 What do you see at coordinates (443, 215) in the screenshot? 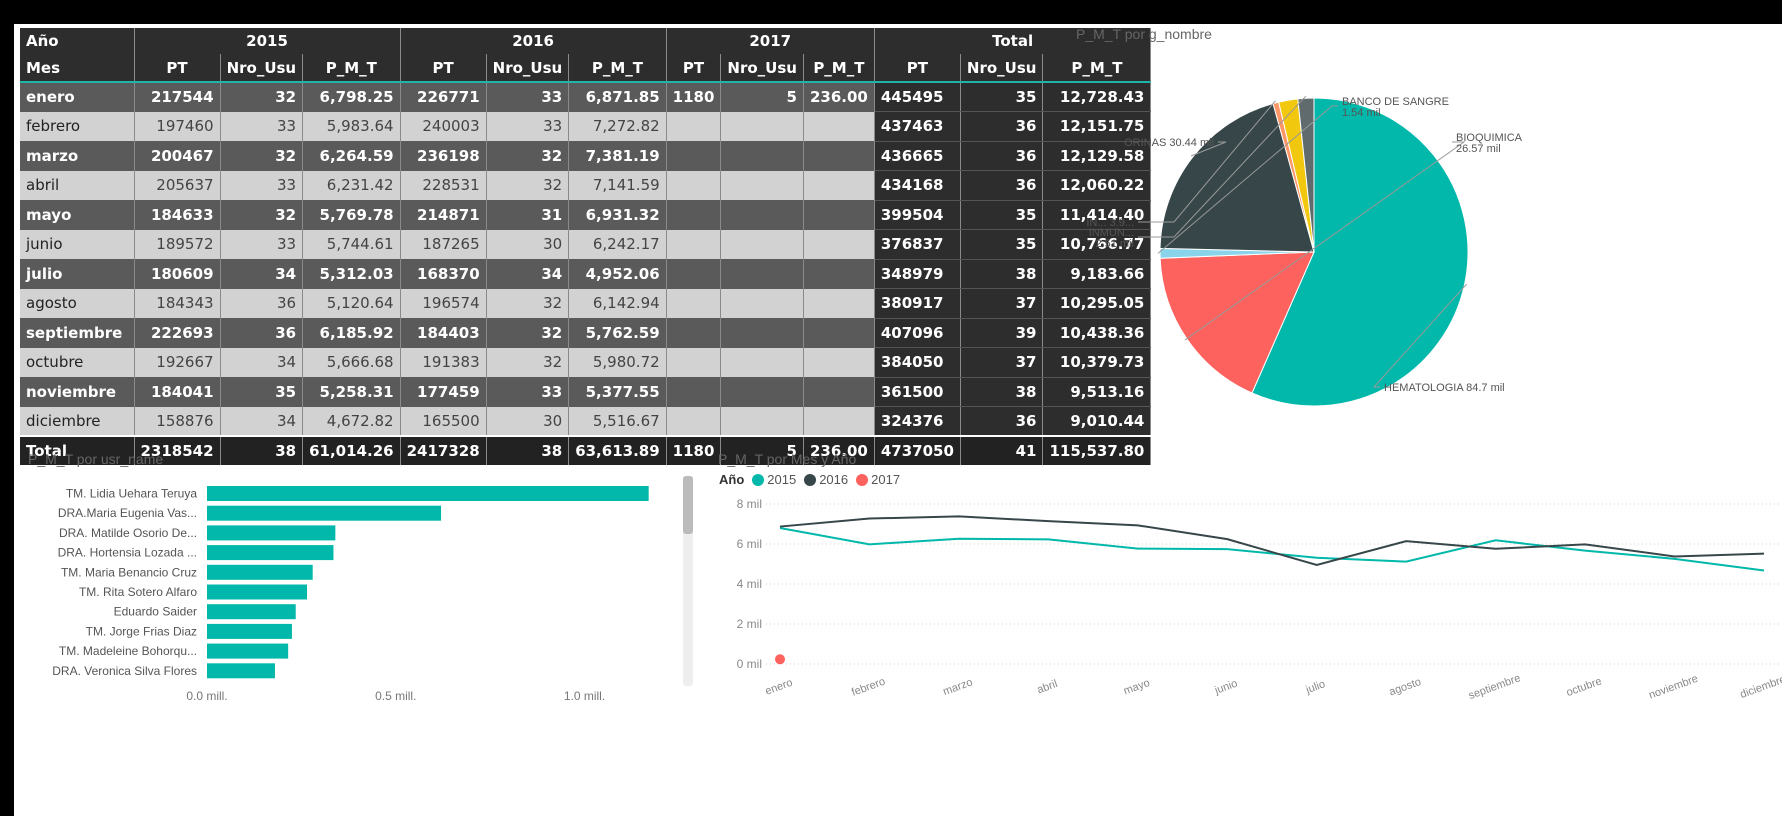
I see `cell: 214871` at bounding box center [443, 215].